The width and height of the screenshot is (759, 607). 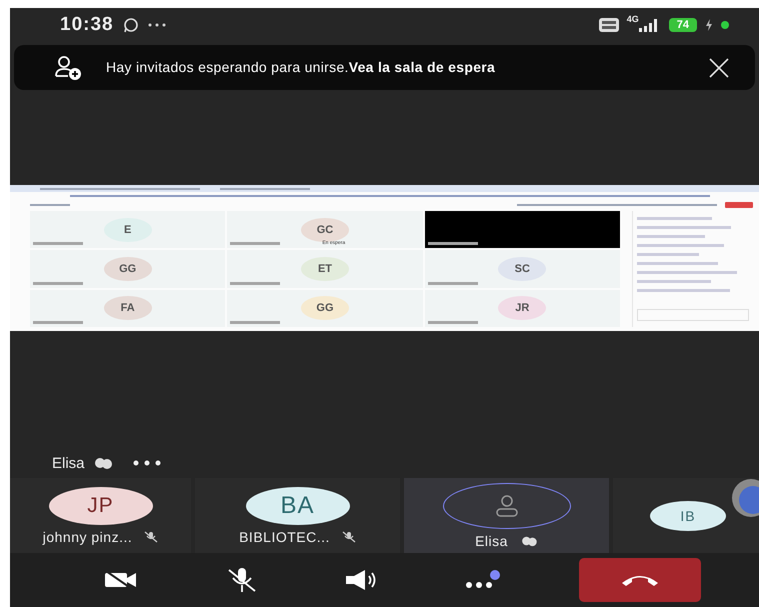 I want to click on banner-message: Hay invitados esperando para unirse.Vea la sala de espera, so click(x=301, y=67).